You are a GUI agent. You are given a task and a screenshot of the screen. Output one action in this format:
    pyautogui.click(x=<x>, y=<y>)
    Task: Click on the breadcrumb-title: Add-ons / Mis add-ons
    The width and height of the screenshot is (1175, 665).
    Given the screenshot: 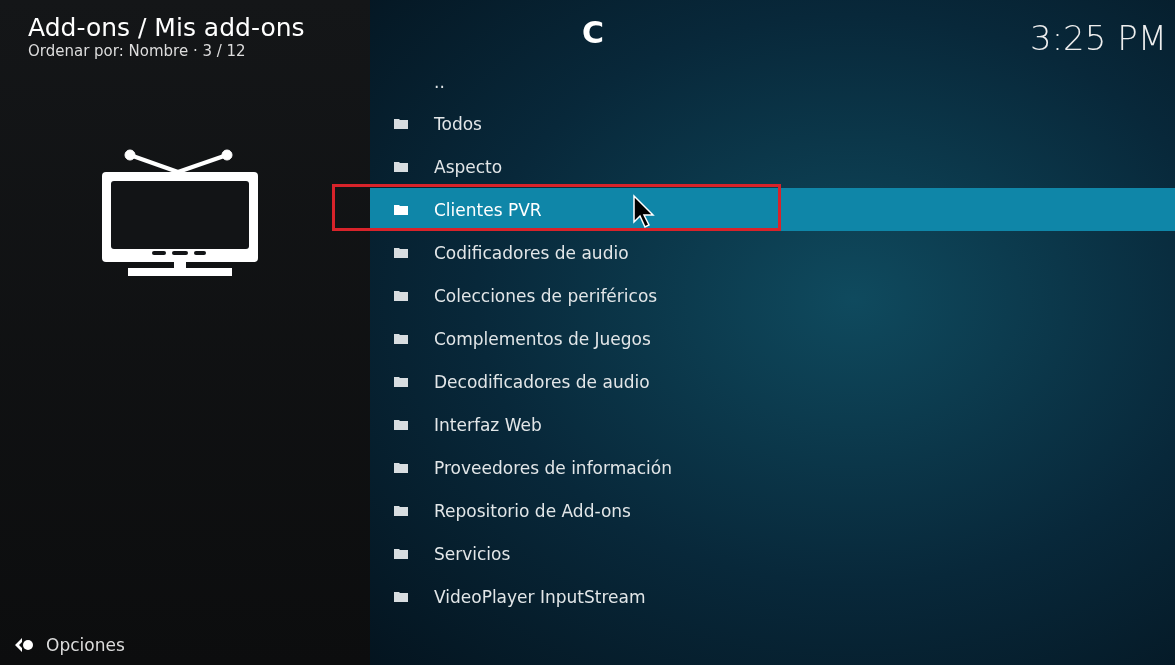 What is the action you would take?
    pyautogui.click(x=167, y=28)
    